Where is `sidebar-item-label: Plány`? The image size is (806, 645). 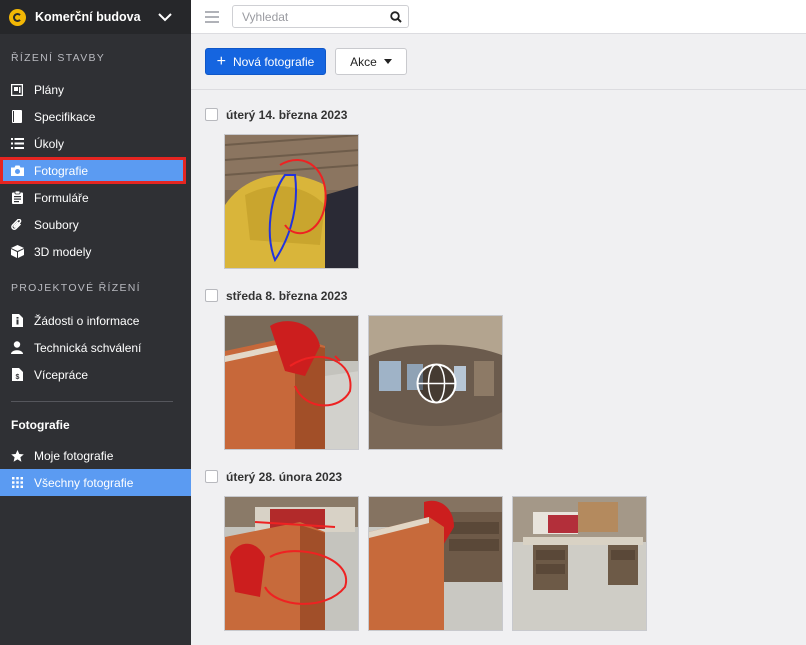
sidebar-item-label: Plány is located at coordinates (49, 89).